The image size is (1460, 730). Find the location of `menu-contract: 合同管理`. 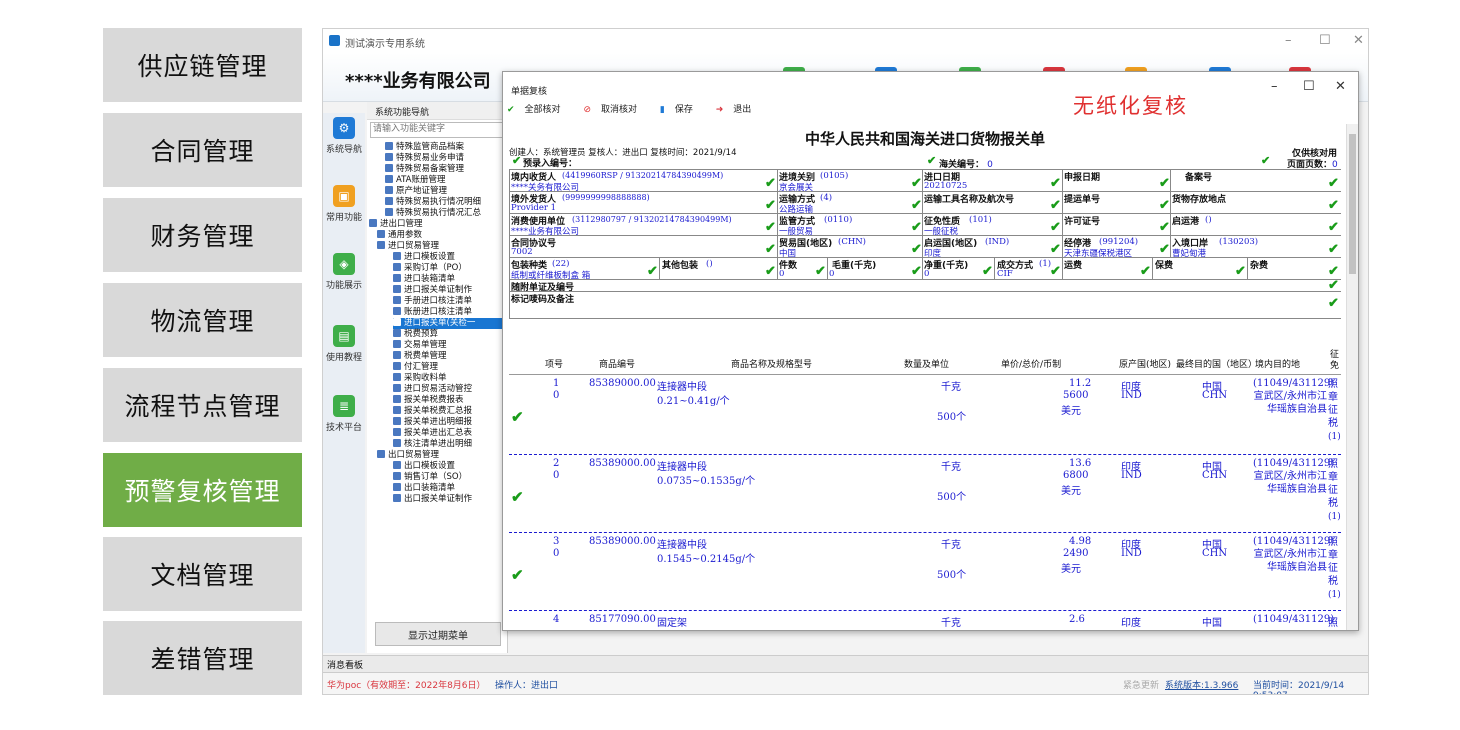

menu-contract: 合同管理 is located at coordinates (202, 150).